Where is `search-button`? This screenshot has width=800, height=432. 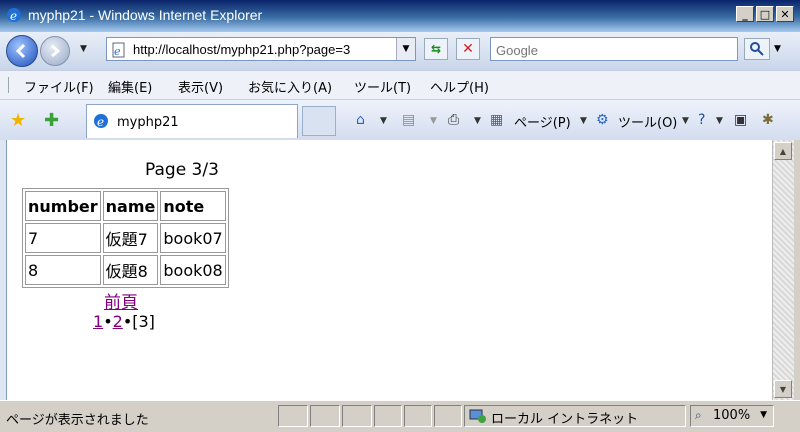 search-button is located at coordinates (757, 49).